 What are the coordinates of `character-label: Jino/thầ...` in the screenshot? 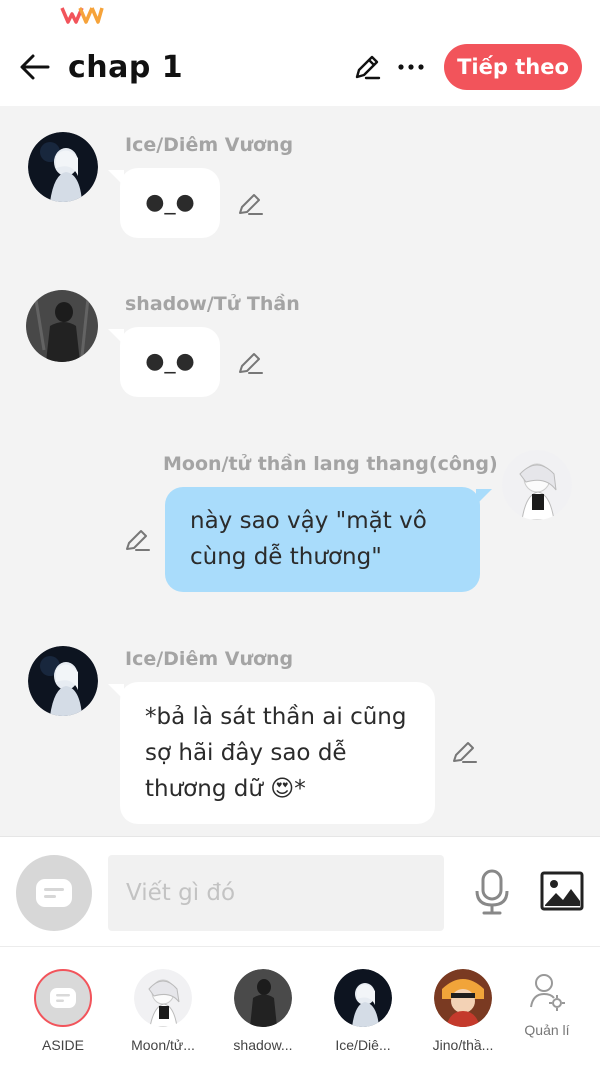 It's located at (463, 1045).